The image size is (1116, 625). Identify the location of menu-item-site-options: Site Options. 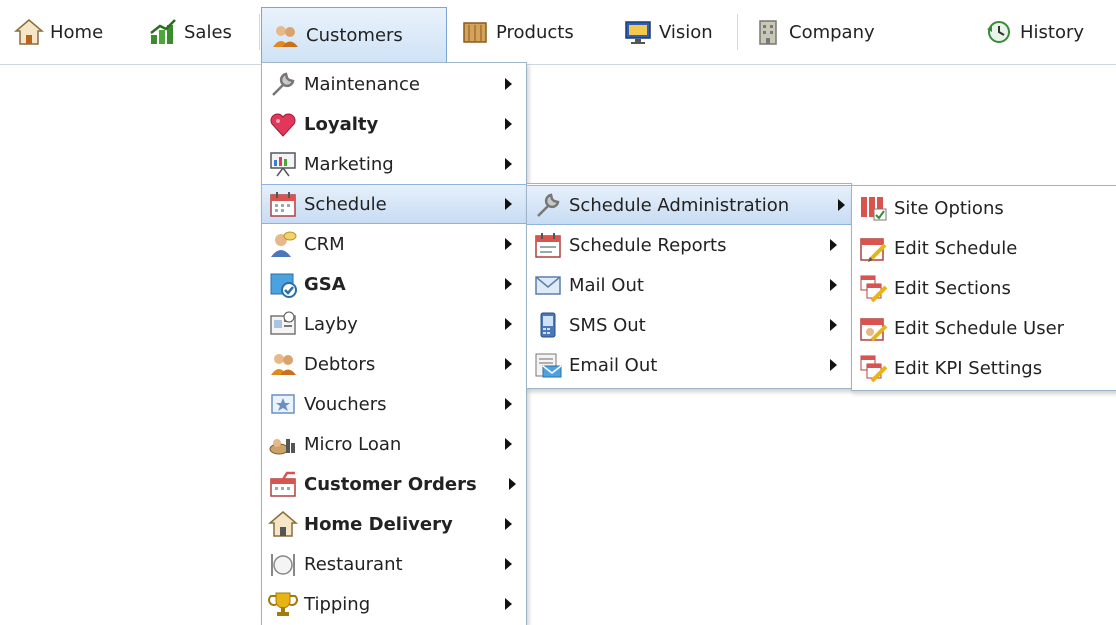
(984, 208).